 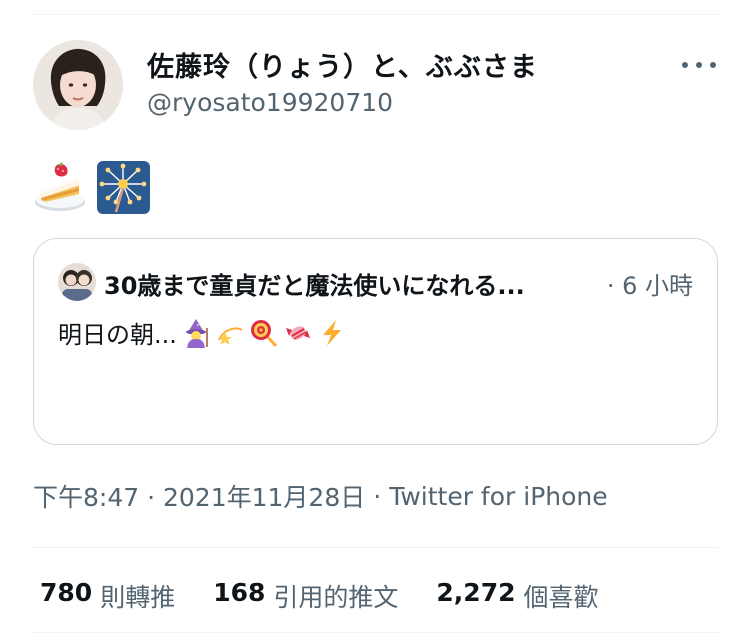 What do you see at coordinates (517, 596) in the screenshot?
I see `likes-stat: 2,272 個喜歡` at bounding box center [517, 596].